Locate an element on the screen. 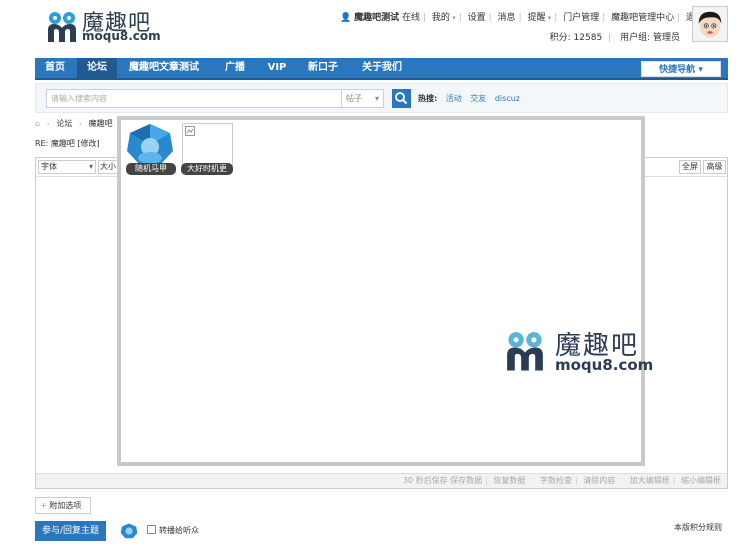 This screenshot has width=750, height=550. forward-label: 转播给听众 is located at coordinates (179, 530).